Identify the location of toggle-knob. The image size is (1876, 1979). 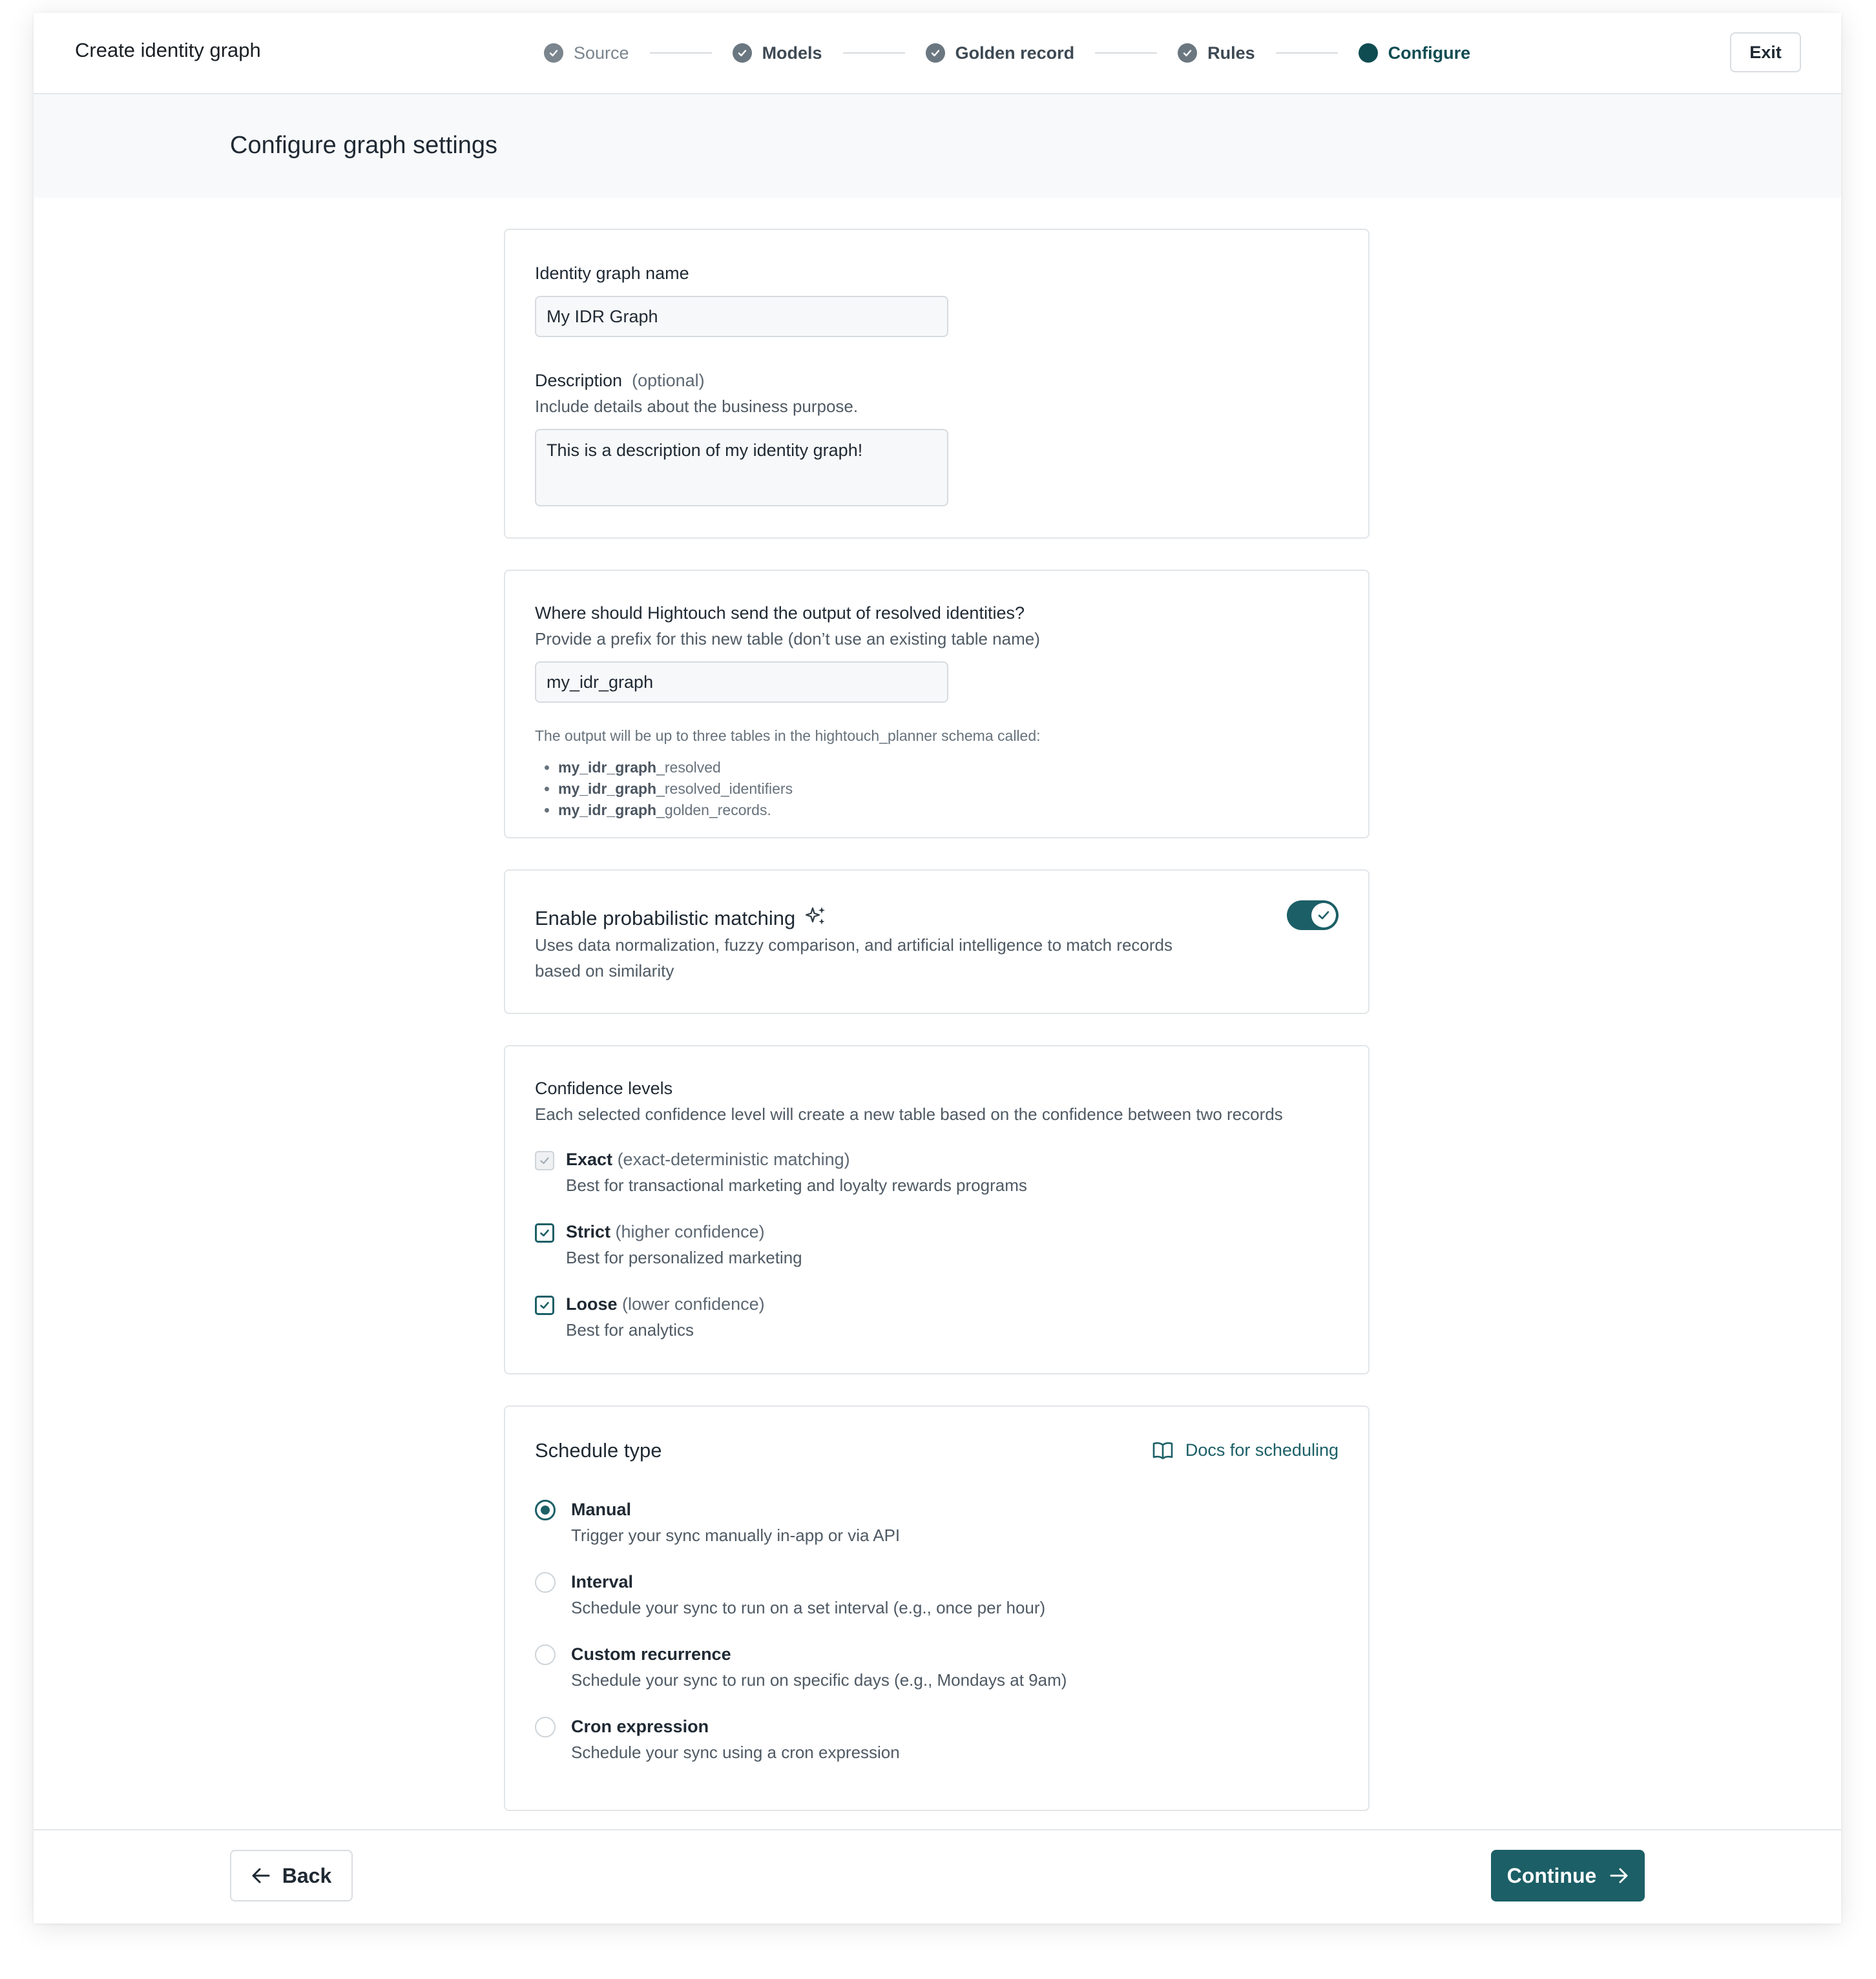
(1323, 915).